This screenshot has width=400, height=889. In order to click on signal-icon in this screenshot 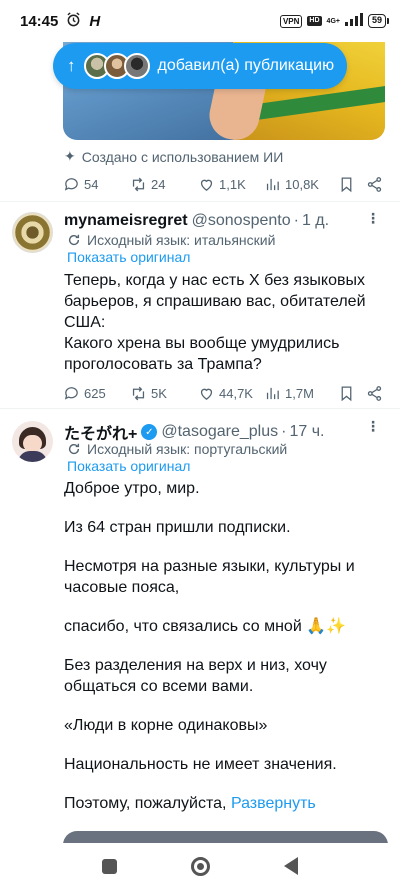, I will do `click(353, 21)`.